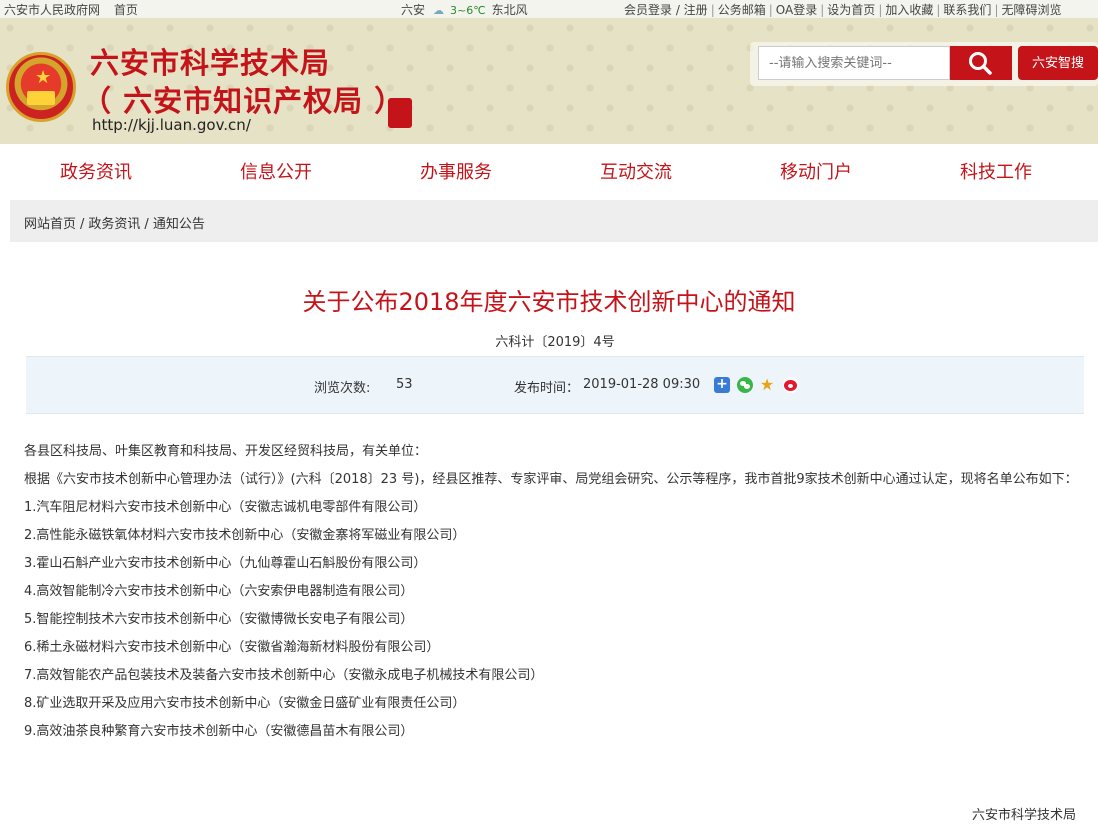 The height and width of the screenshot is (828, 1098). What do you see at coordinates (666, 10) in the screenshot?
I see `member-login-link: 会员登录 / 注册` at bounding box center [666, 10].